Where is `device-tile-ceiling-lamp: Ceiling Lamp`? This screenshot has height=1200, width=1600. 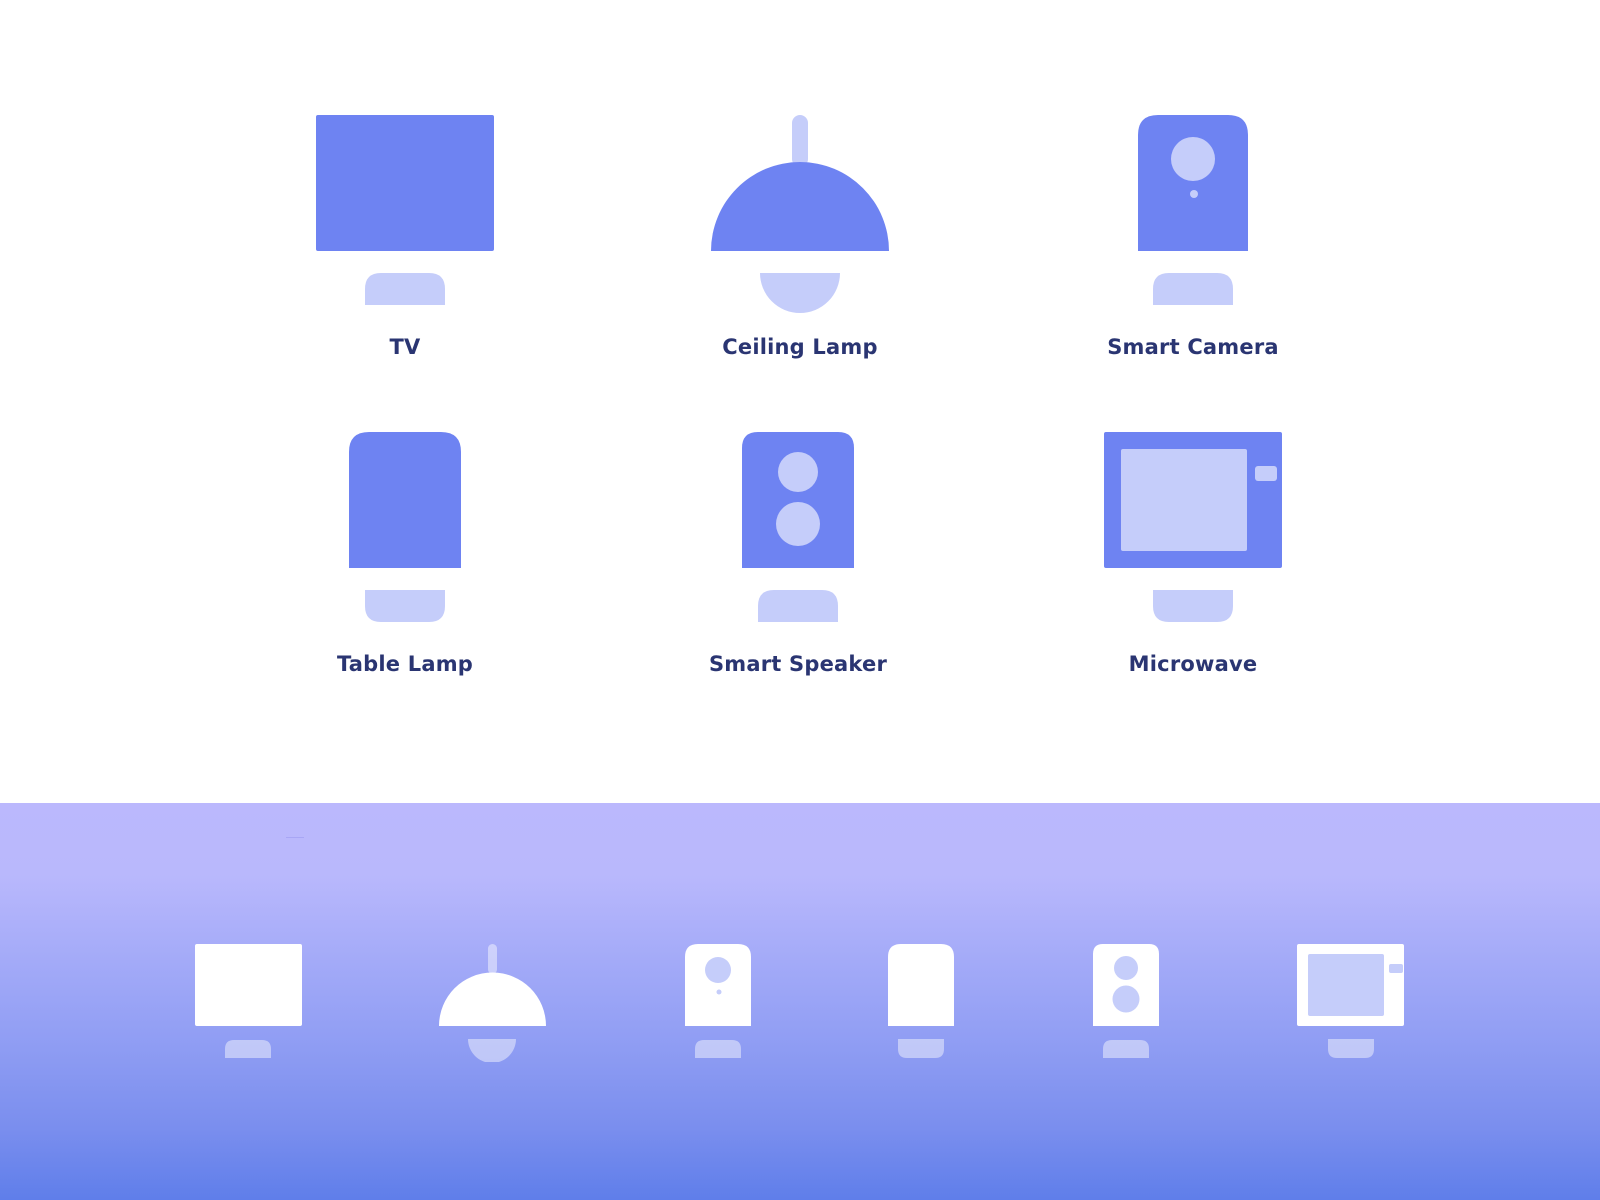
device-tile-ceiling-lamp: Ceiling Lamp is located at coordinates (800, 255).